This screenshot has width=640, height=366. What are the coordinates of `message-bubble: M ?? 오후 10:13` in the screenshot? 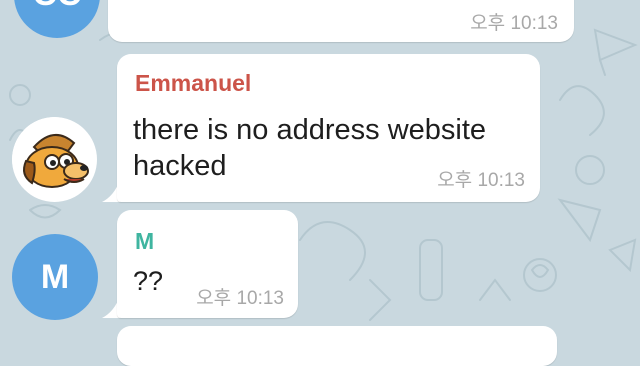 It's located at (207, 264).